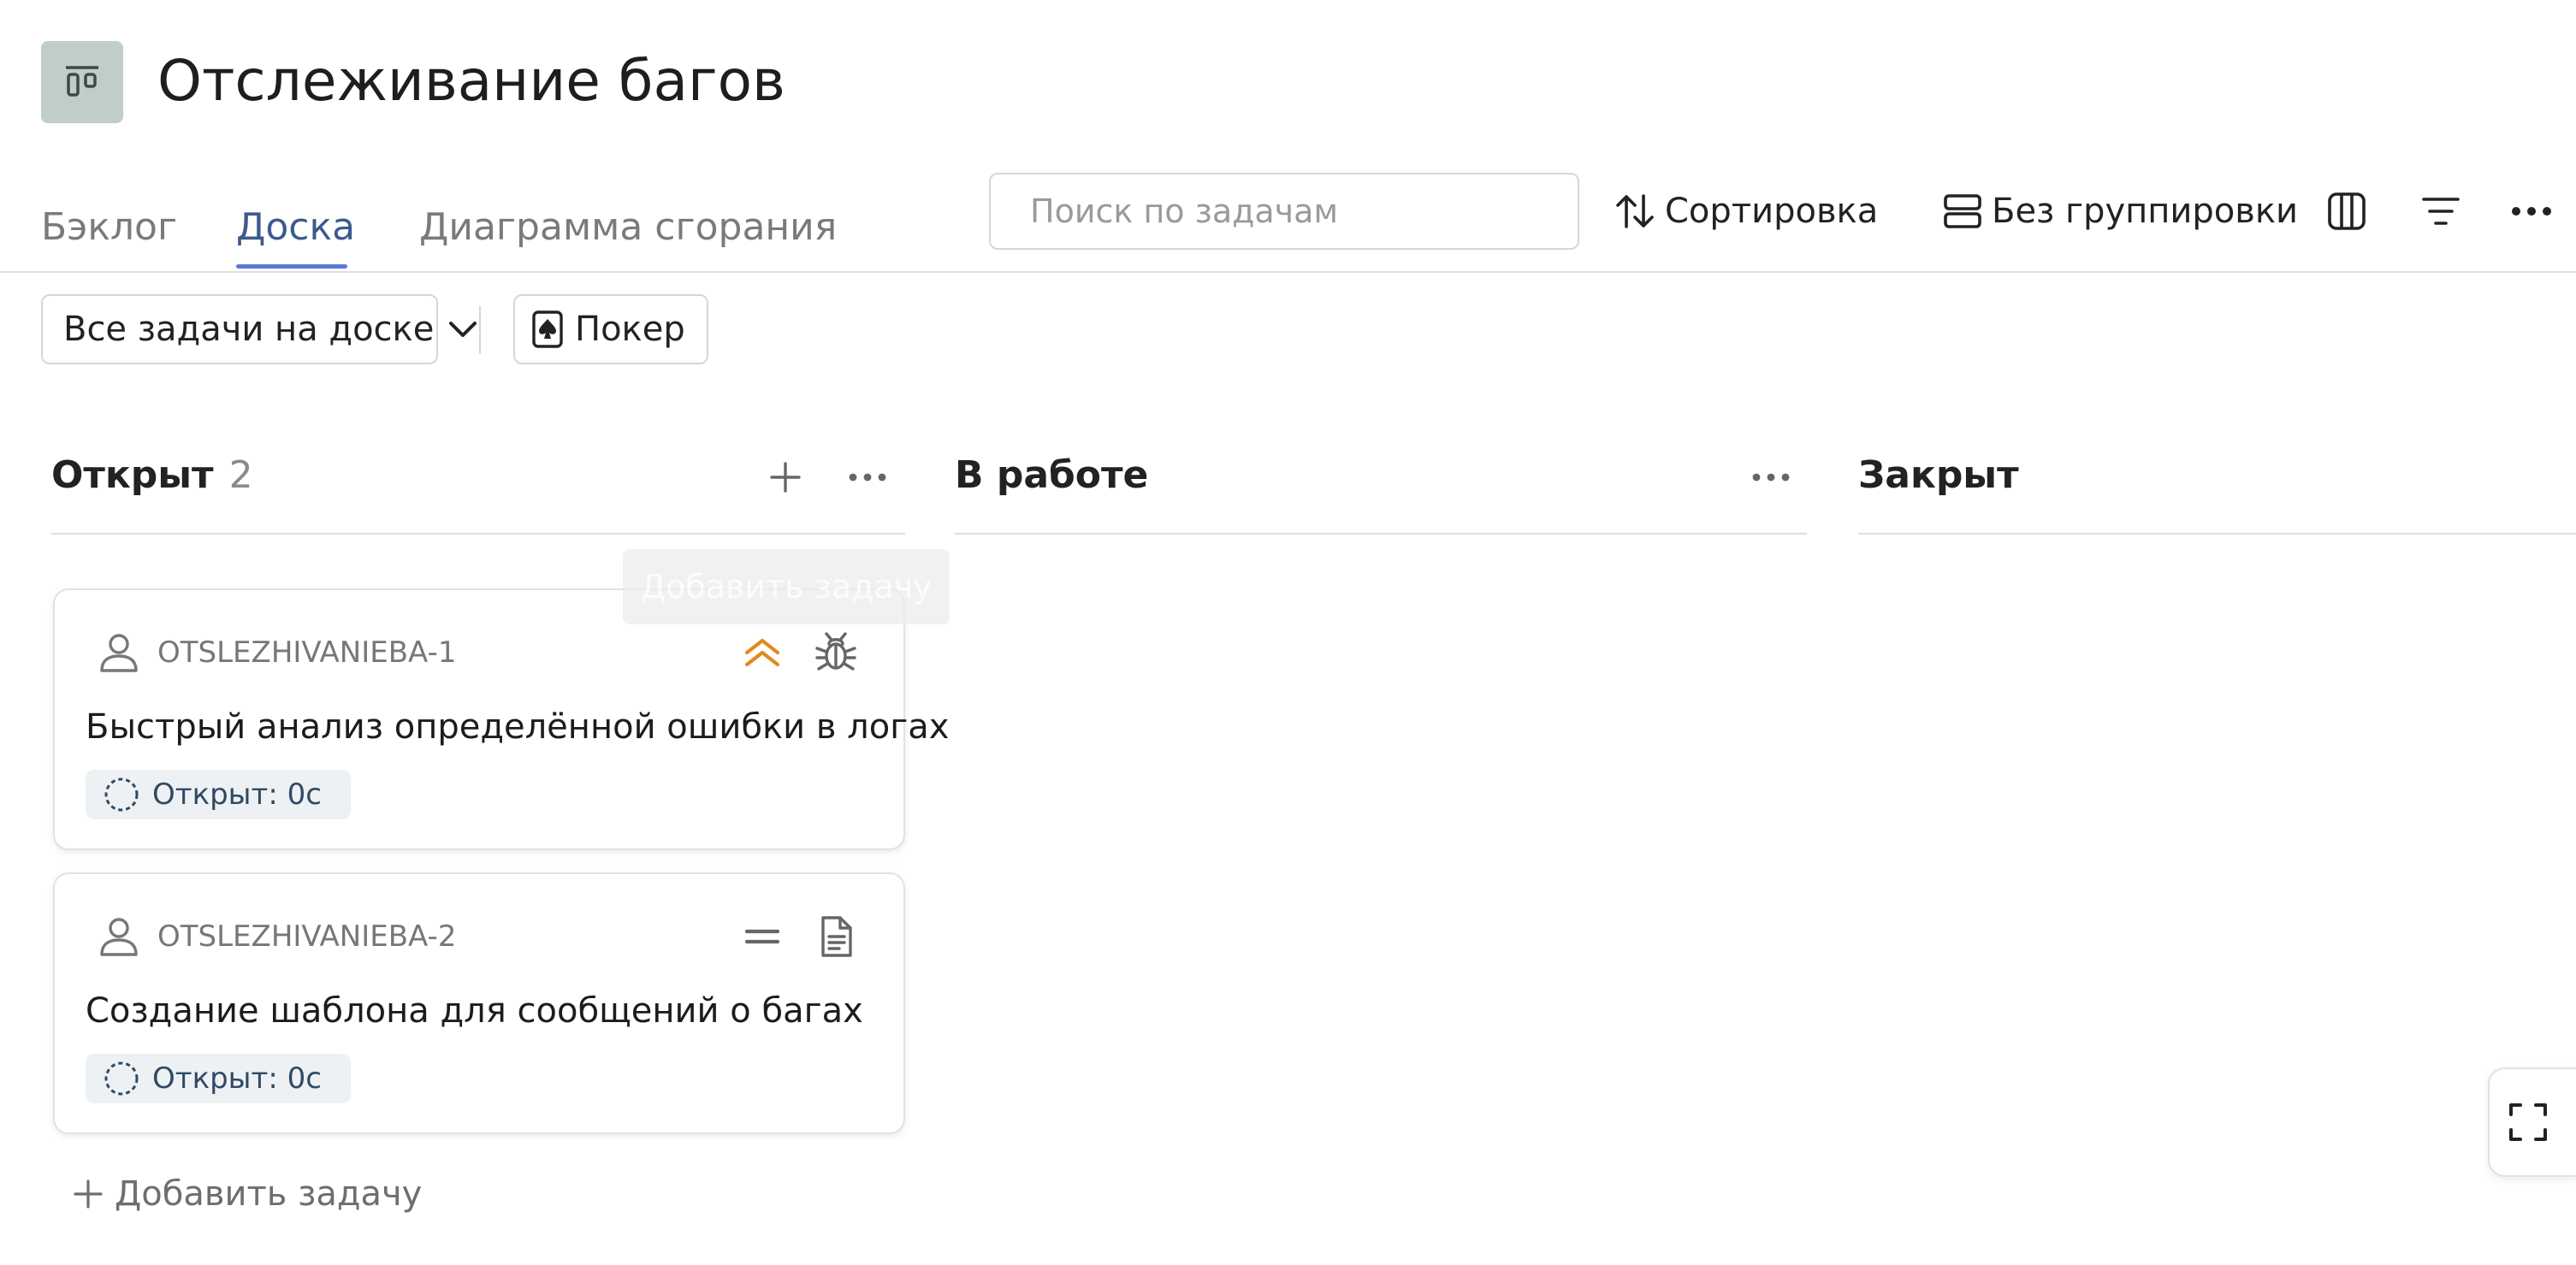 The height and width of the screenshot is (1265, 2576). I want to click on tab-backlog: Бэклог, so click(109, 227).